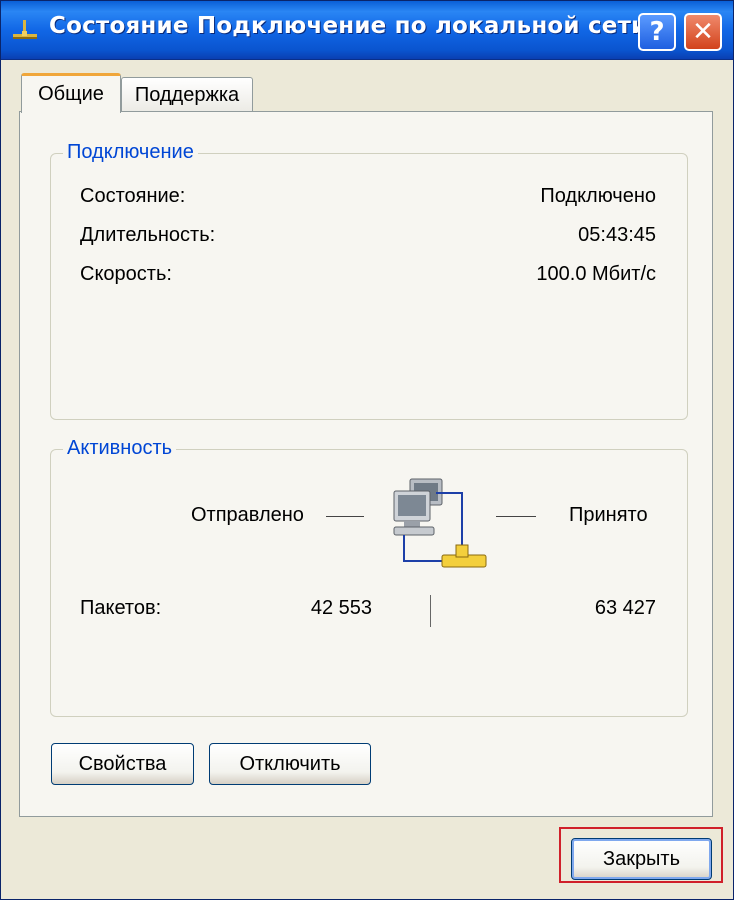 Image resolution: width=734 pixels, height=900 pixels. I want to click on duration-value: 05:43:45, so click(617, 235).